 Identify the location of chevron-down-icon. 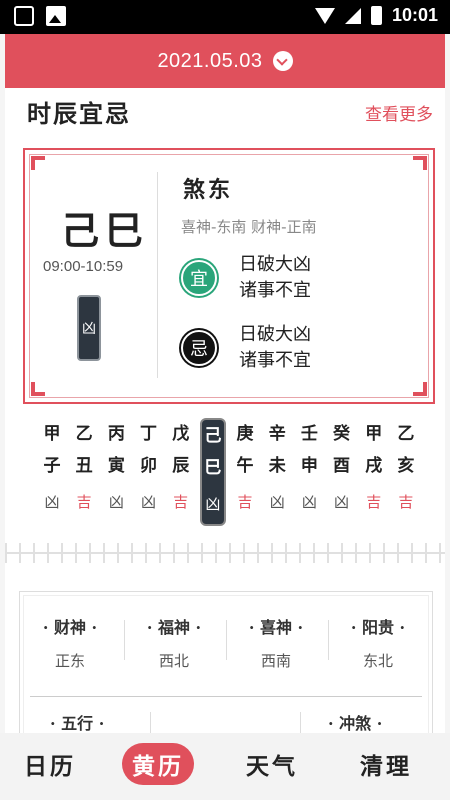
(282, 61).